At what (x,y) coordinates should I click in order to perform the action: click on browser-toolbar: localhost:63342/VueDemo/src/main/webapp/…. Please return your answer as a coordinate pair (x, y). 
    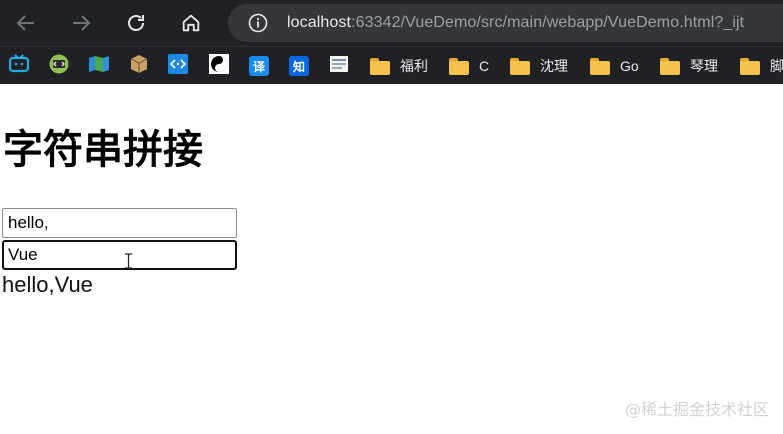
    Looking at the image, I should click on (391, 23).